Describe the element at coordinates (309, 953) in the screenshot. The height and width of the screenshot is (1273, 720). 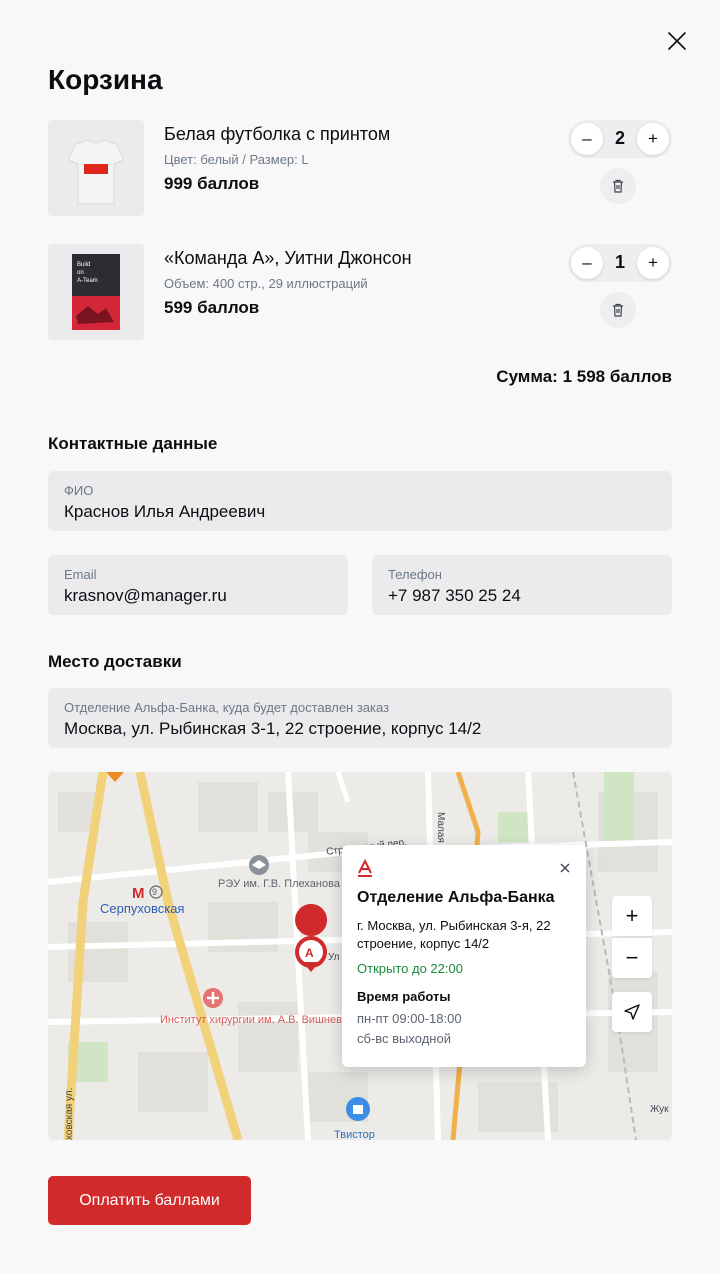
I see `svg-text: А` at that location.